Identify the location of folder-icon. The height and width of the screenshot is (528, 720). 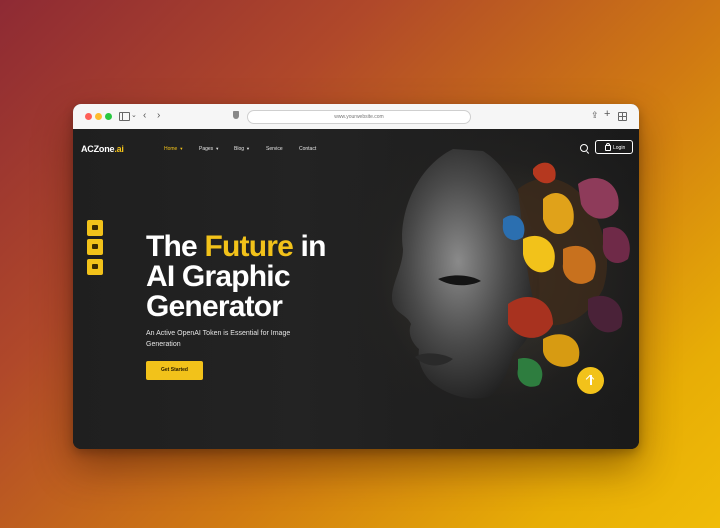
(95, 266).